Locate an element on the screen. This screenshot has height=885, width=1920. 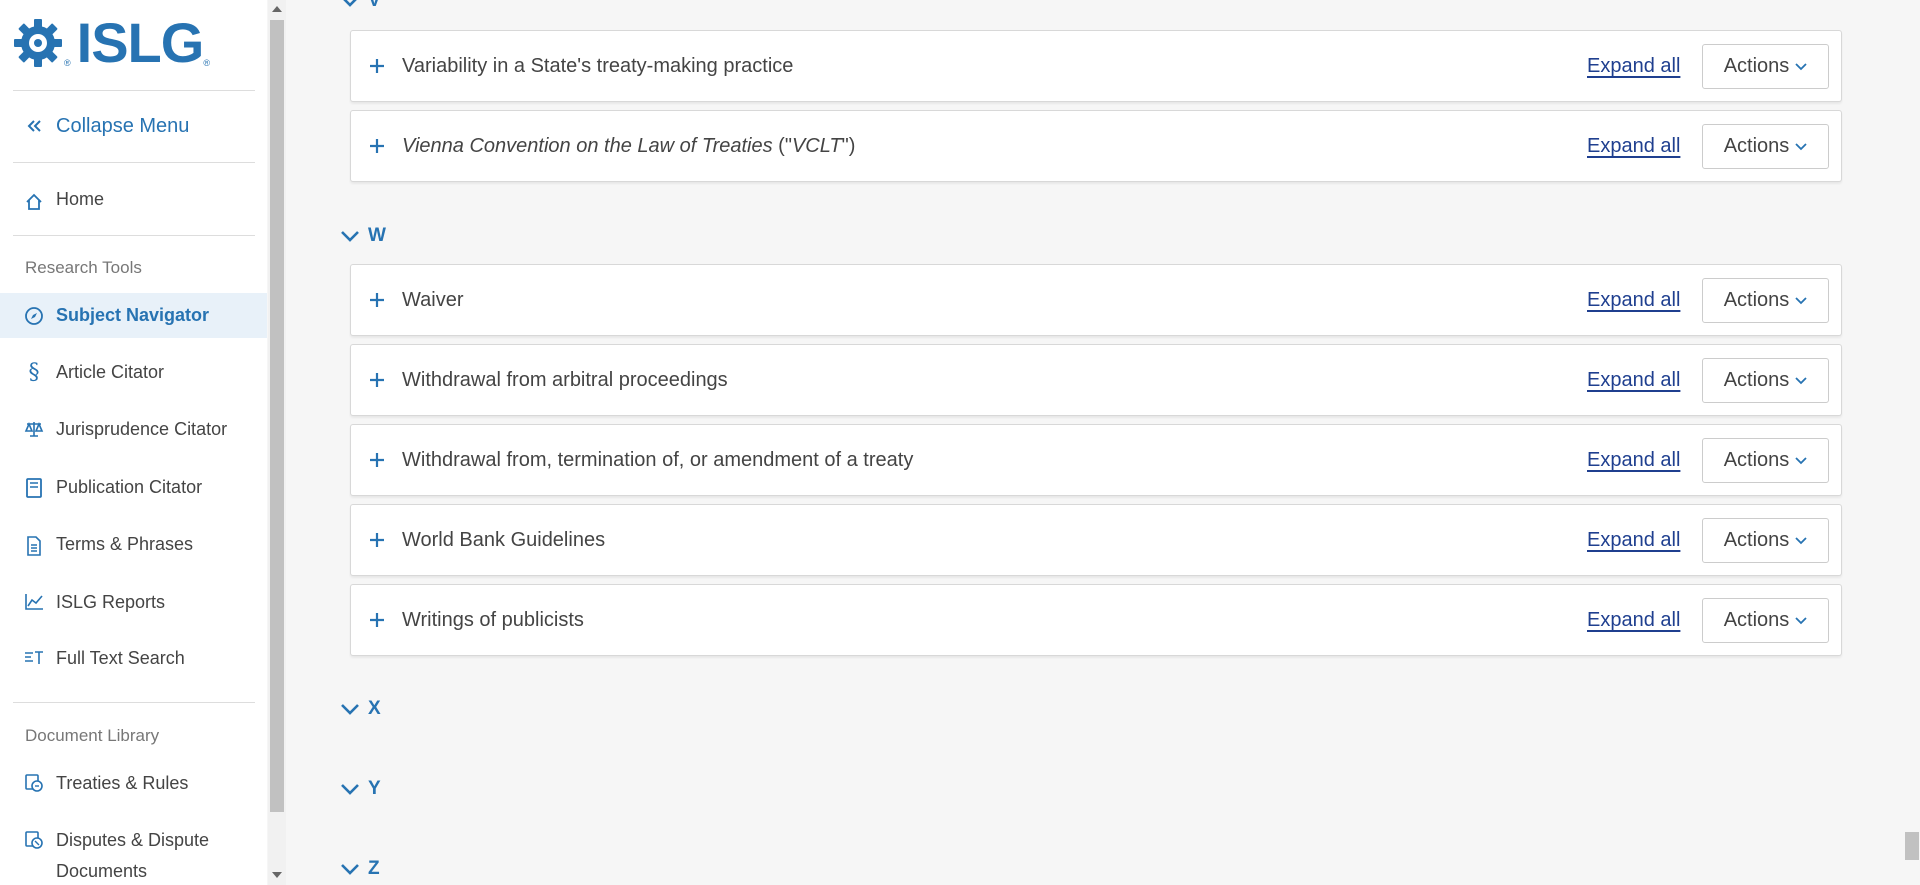
sidebar-item-home: Home is located at coordinates (133, 200).